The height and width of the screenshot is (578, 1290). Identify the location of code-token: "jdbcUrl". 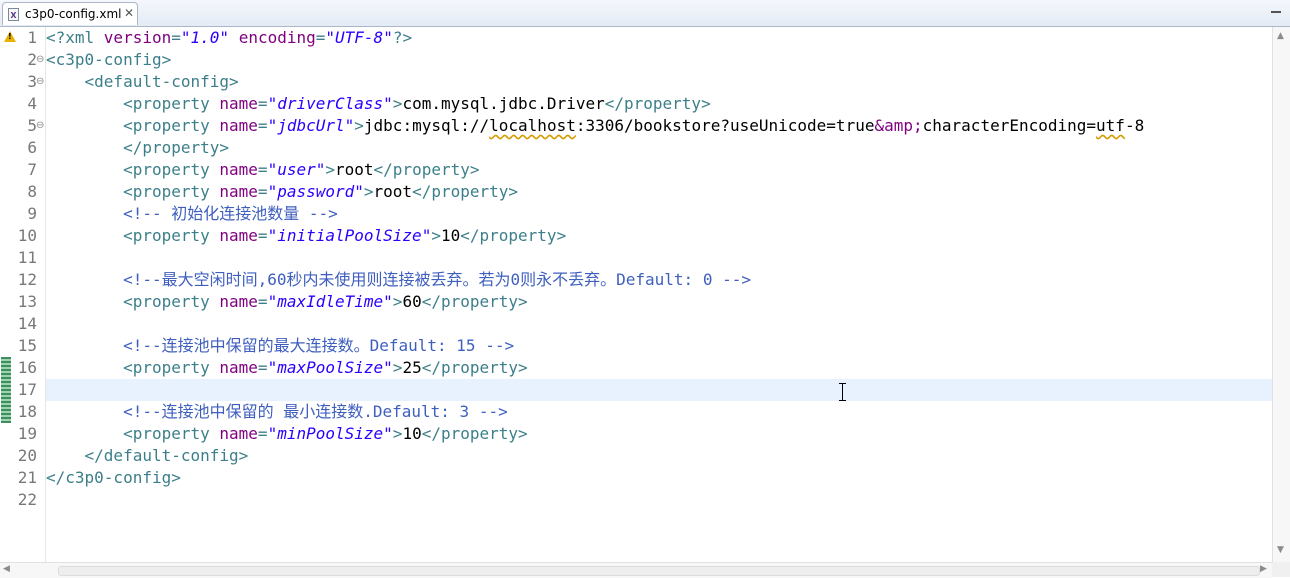
(311, 125).